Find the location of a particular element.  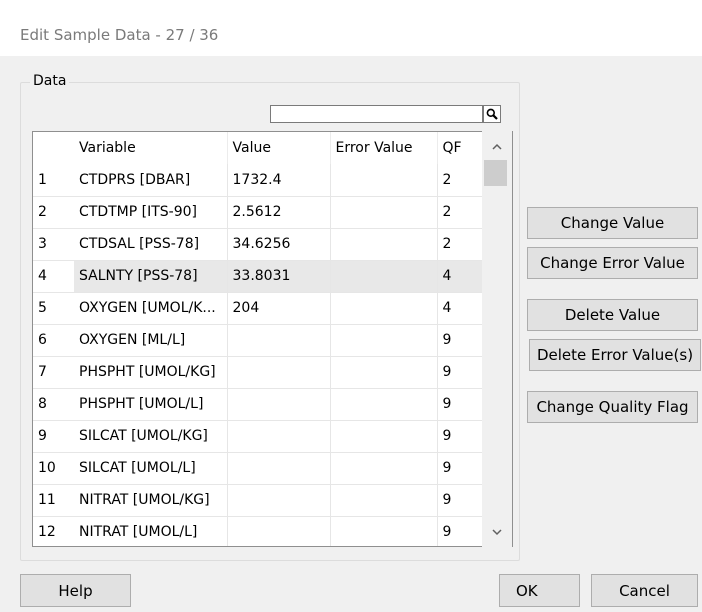

scroll-up-button is located at coordinates (497, 146).